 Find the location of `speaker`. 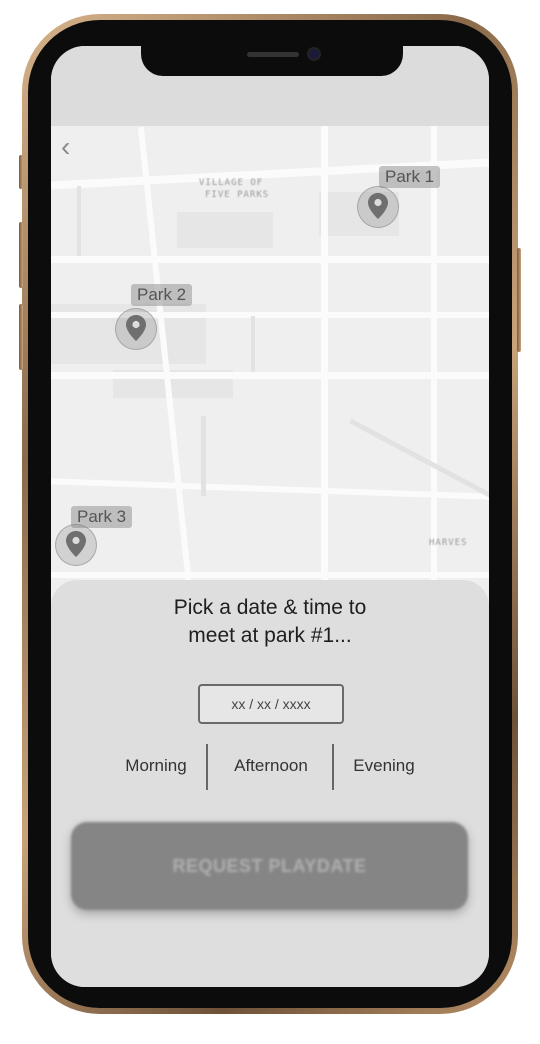

speaker is located at coordinates (273, 54).